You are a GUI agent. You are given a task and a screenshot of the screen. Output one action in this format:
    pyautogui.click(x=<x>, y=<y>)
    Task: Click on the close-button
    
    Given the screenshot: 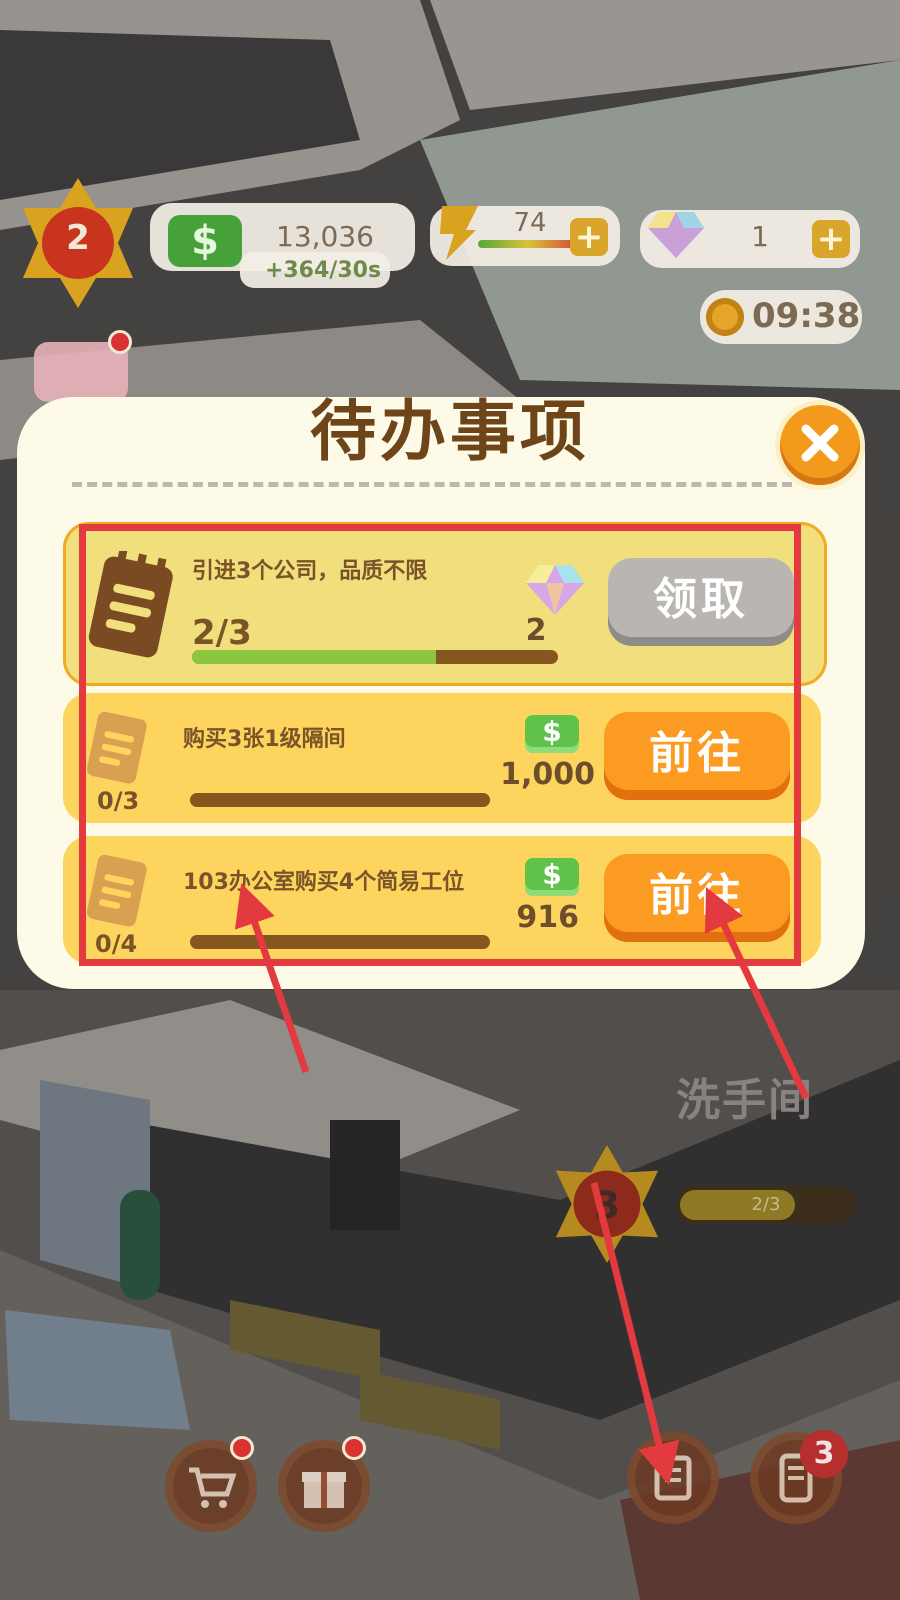 What is the action you would take?
    pyautogui.click(x=820, y=445)
    